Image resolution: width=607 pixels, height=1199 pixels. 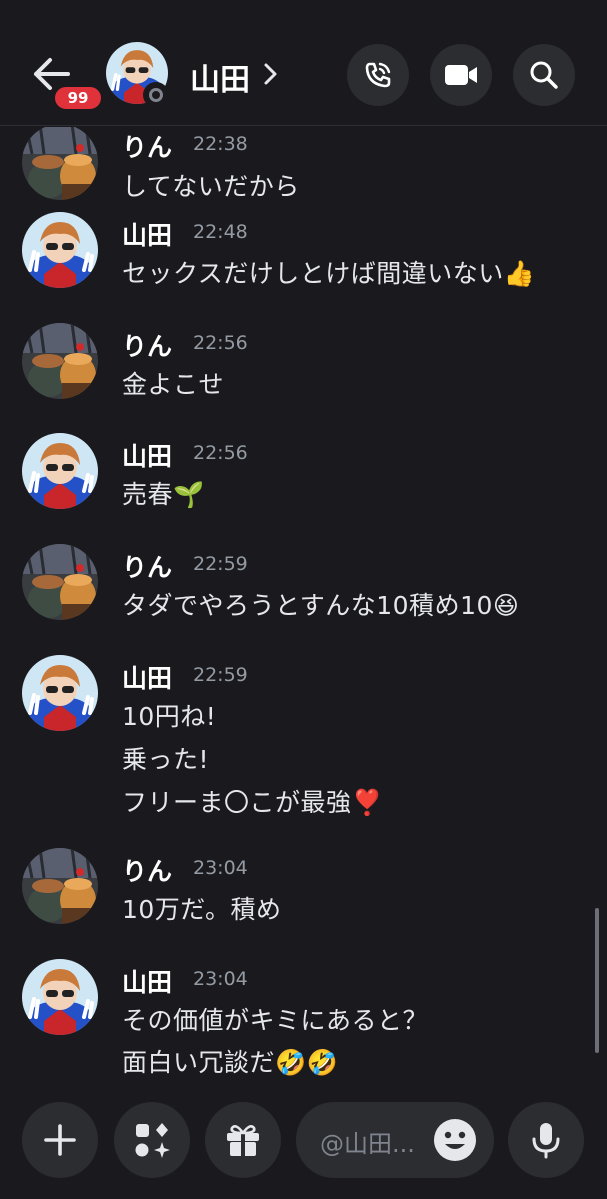 I want to click on message-text: 10円ね!, so click(x=169, y=716).